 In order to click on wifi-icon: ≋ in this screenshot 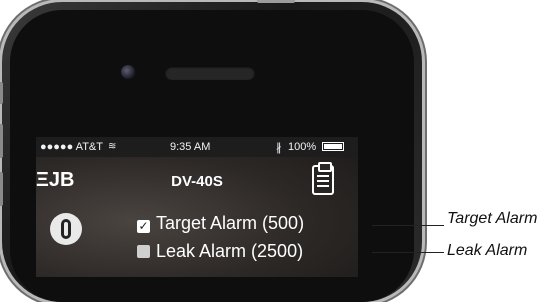, I will do `click(112, 146)`.